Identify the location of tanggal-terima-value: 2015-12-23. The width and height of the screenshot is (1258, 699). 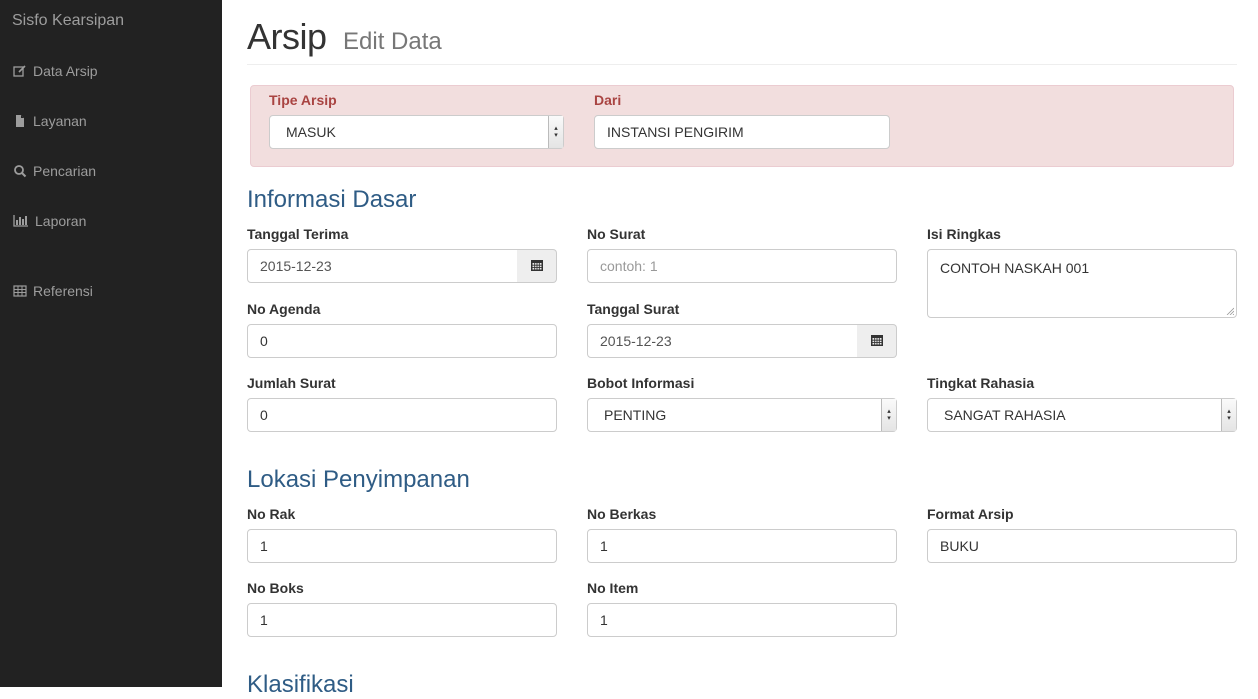
(296, 266).